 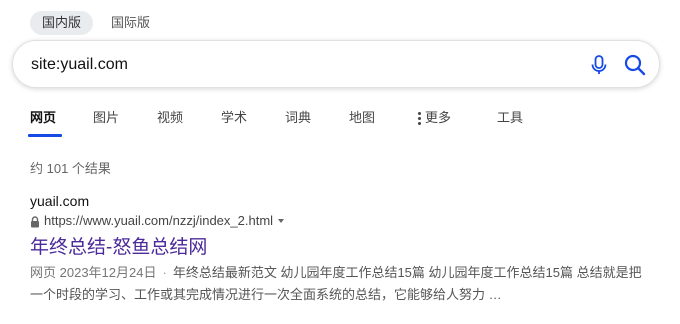 I want to click on chevron-down-icon, so click(x=281, y=221).